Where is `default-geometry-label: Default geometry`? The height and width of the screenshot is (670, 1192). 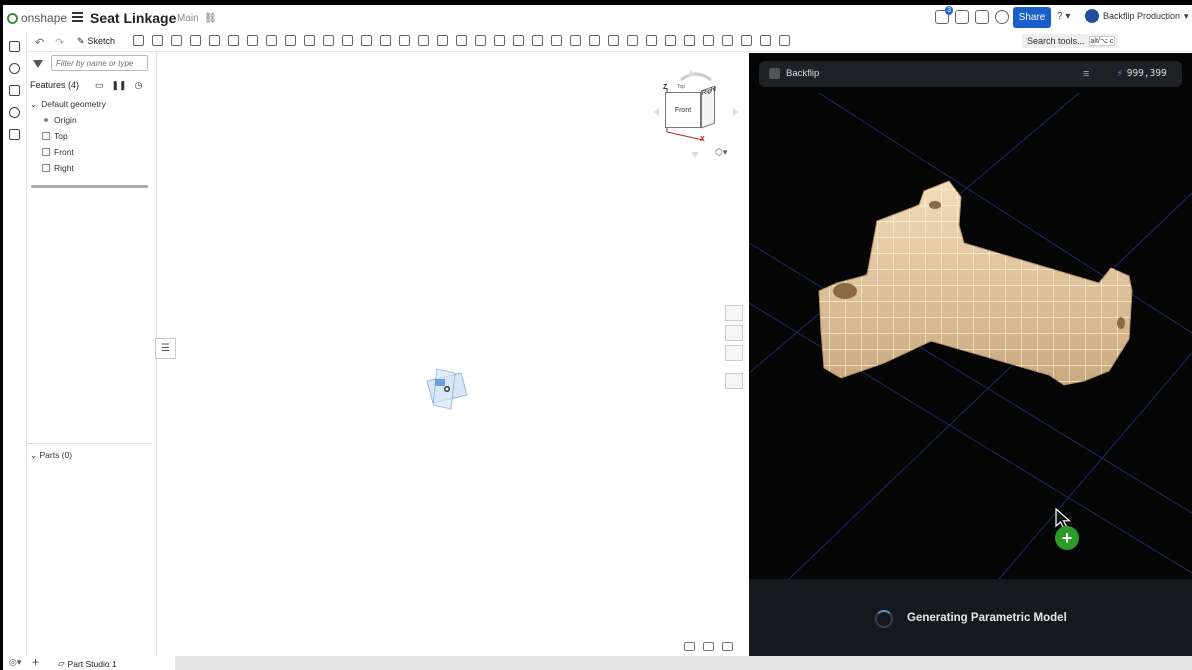 default-geometry-label: Default geometry is located at coordinates (73, 104).